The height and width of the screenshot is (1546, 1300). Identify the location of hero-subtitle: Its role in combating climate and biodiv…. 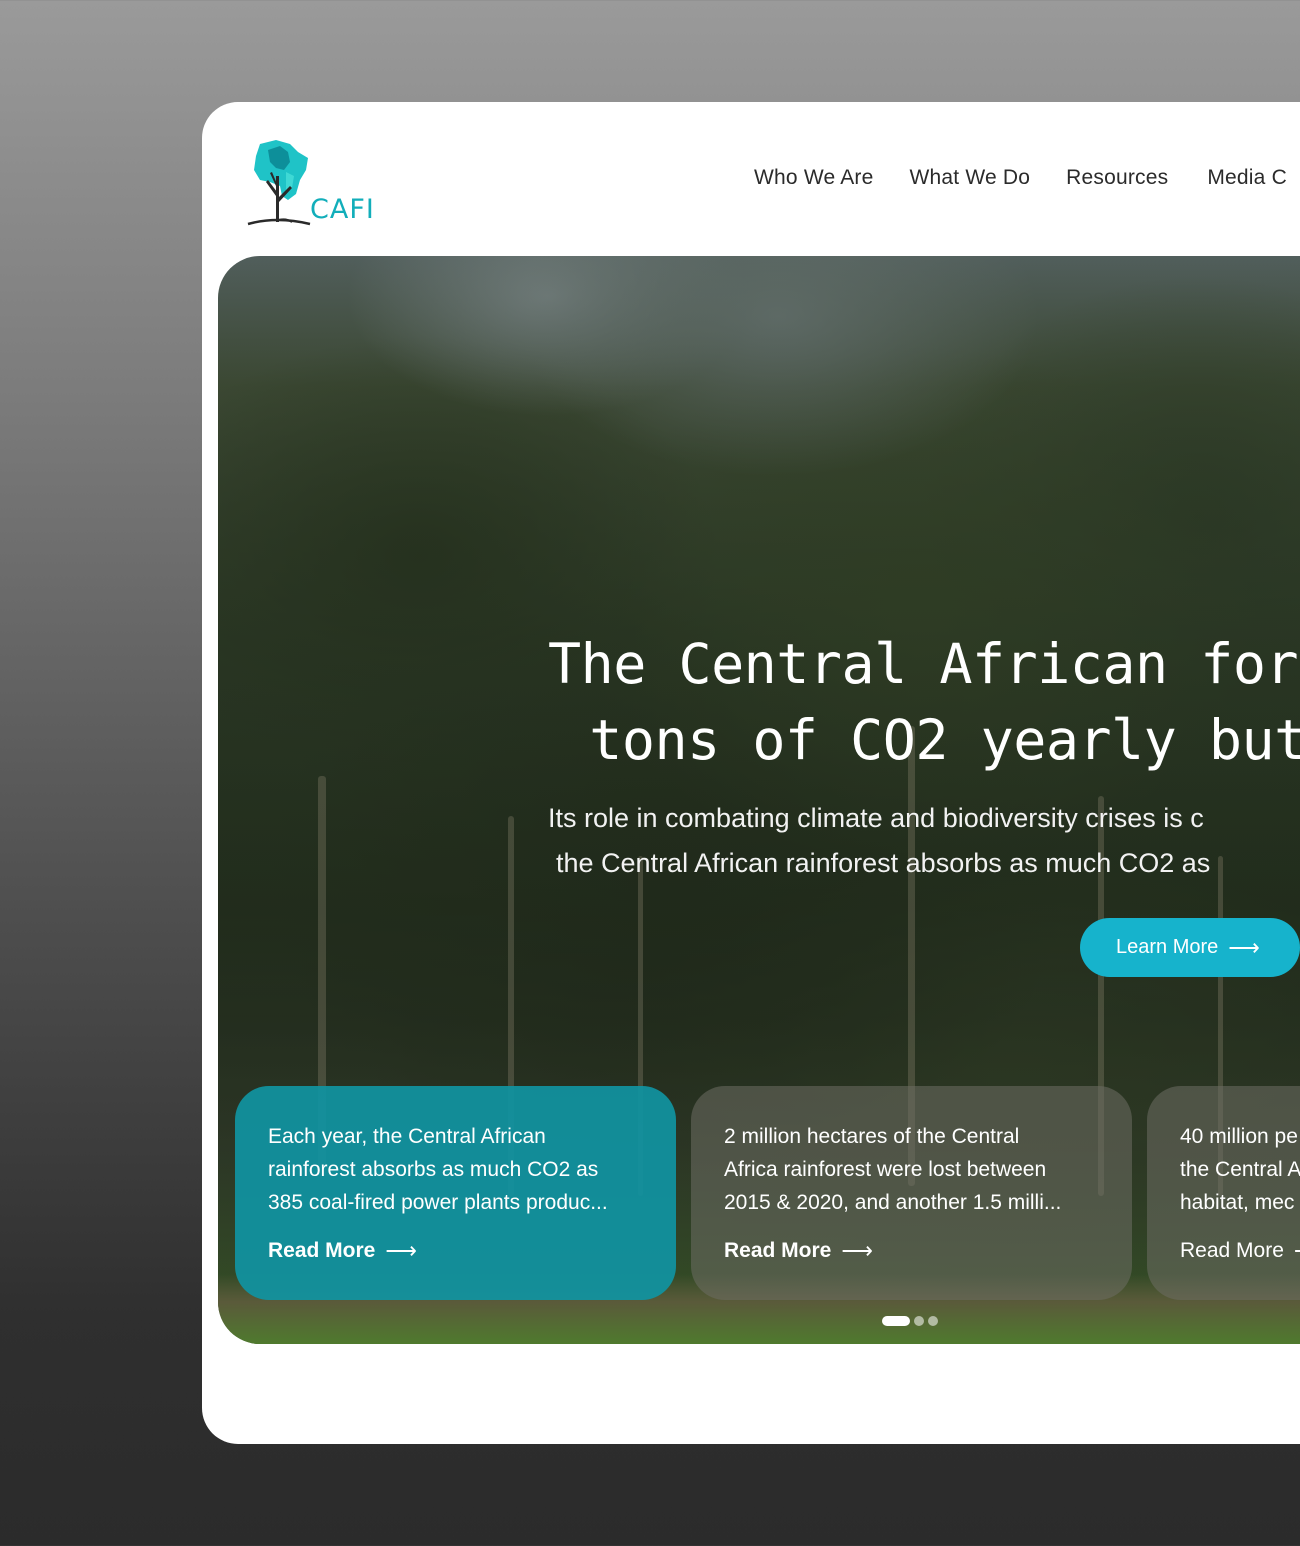
(924, 841).